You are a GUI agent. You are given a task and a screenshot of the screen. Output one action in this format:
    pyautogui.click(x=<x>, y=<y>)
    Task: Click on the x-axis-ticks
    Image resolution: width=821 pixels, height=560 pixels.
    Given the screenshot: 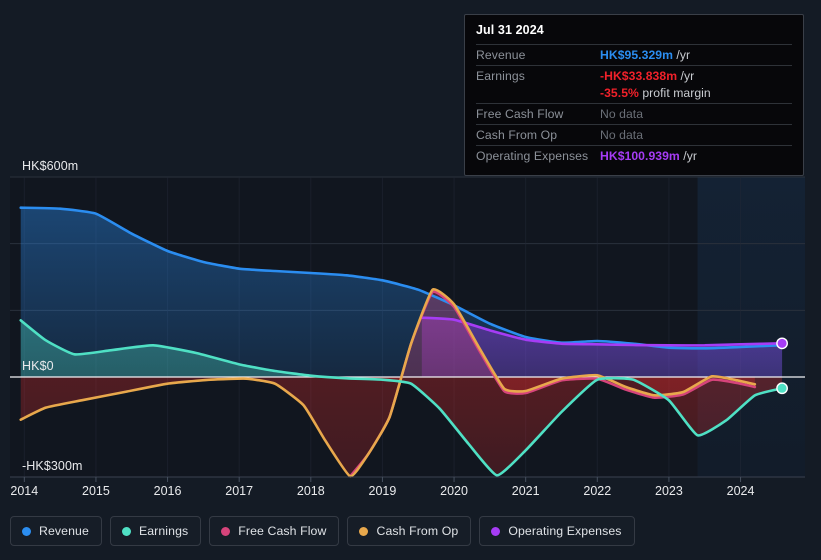 What is the action you would take?
    pyautogui.click(x=382, y=479)
    